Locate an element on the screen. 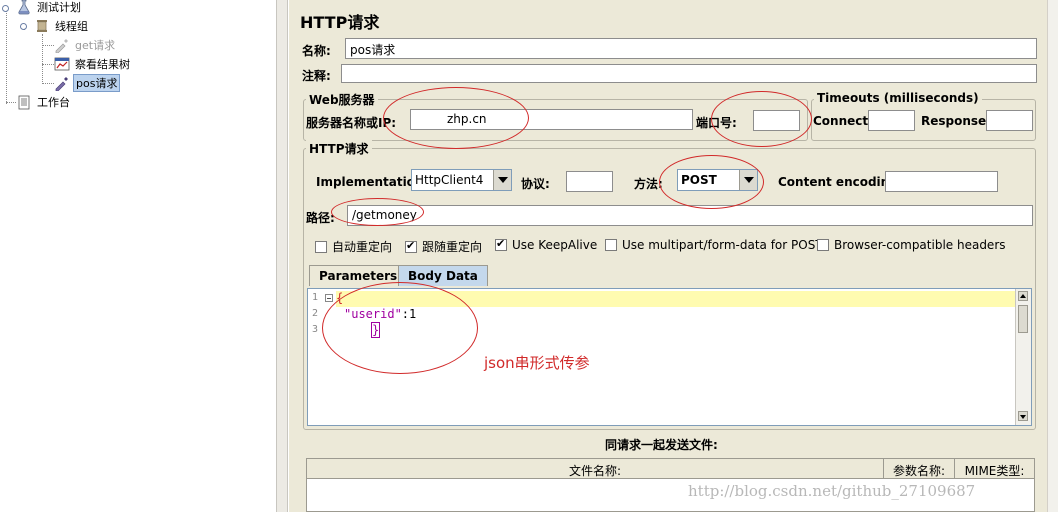 The width and height of the screenshot is (1058, 512). annotation-circle-server is located at coordinates (456, 118).